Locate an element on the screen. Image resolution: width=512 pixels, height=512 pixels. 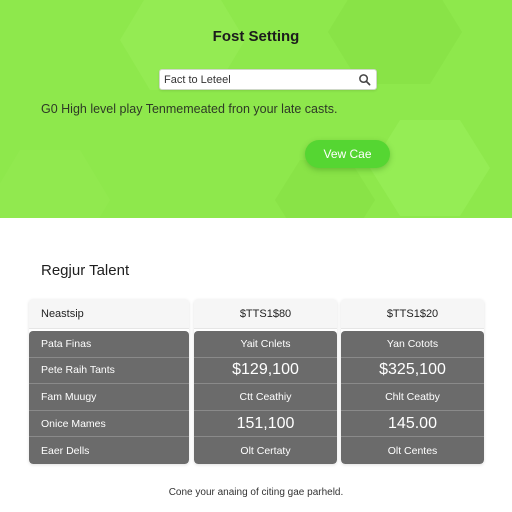
search-icon is located at coordinates (364, 79).